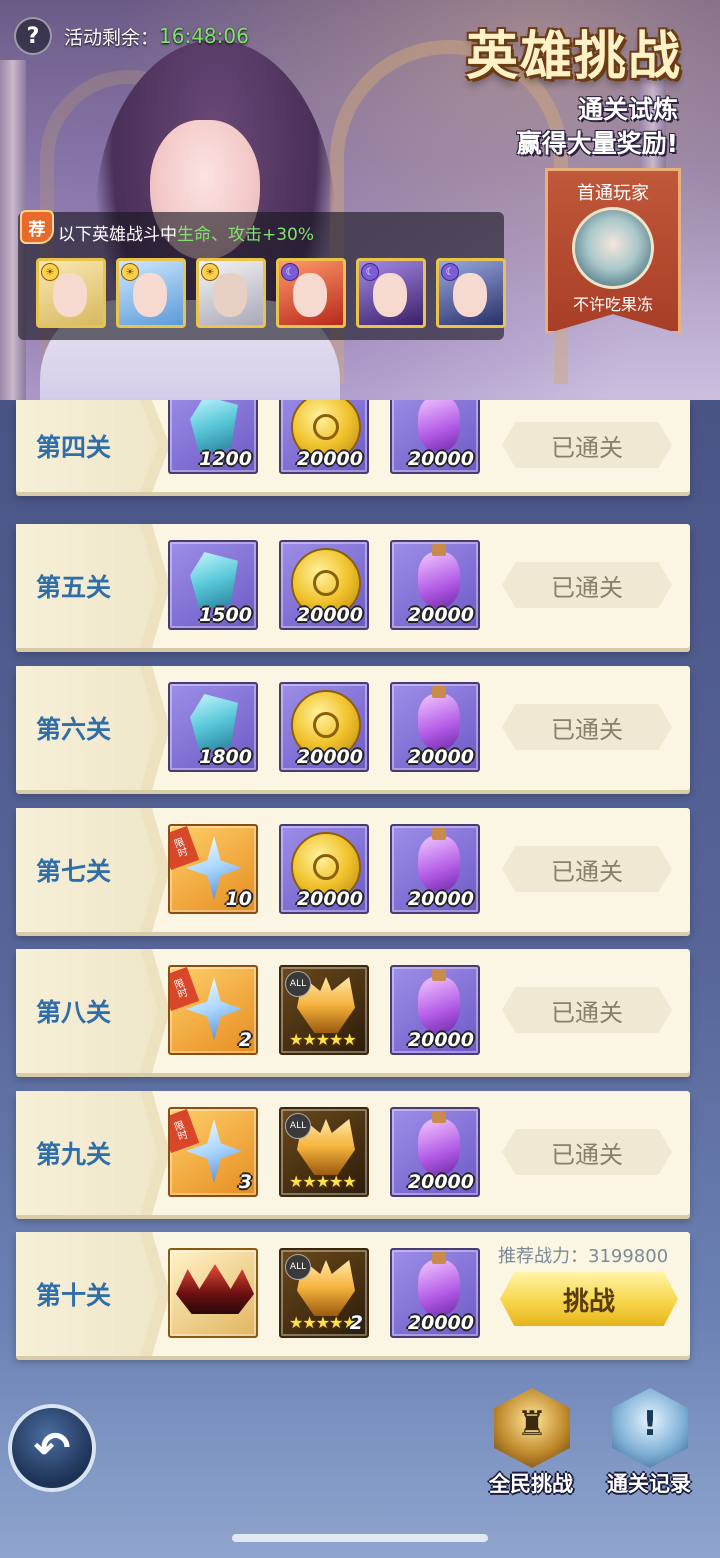  I want to click on timer-value: 16:48:06, so click(204, 36).